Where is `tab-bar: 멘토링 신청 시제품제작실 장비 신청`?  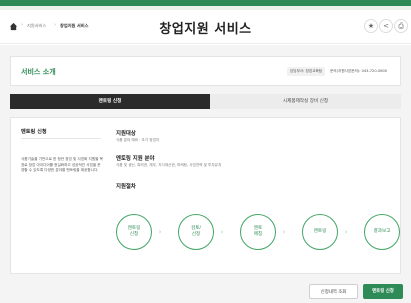 tab-bar: 멘토링 신청 시제품제작실 장비 신청 is located at coordinates (205, 101).